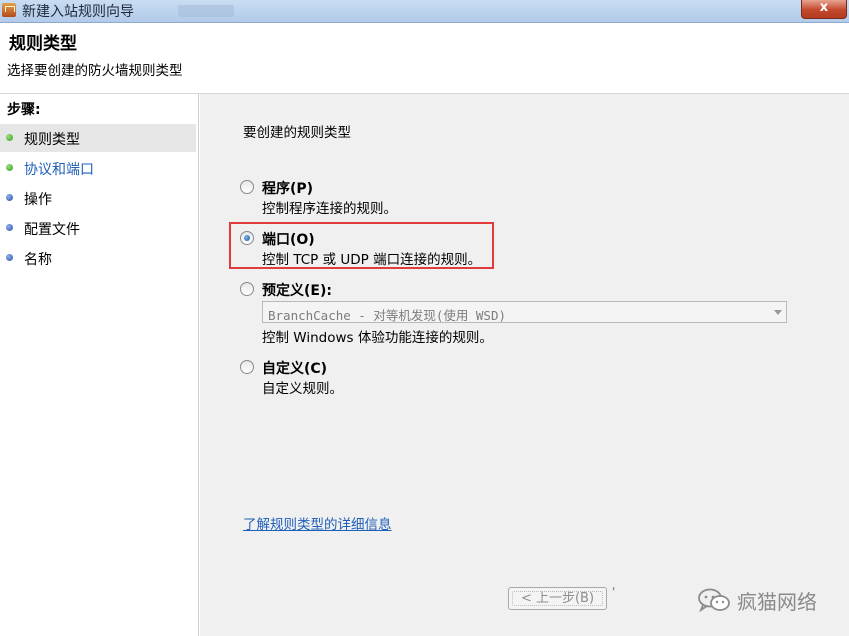 This screenshot has height=636, width=849. I want to click on button-edge-mark: ', so click(614, 592).